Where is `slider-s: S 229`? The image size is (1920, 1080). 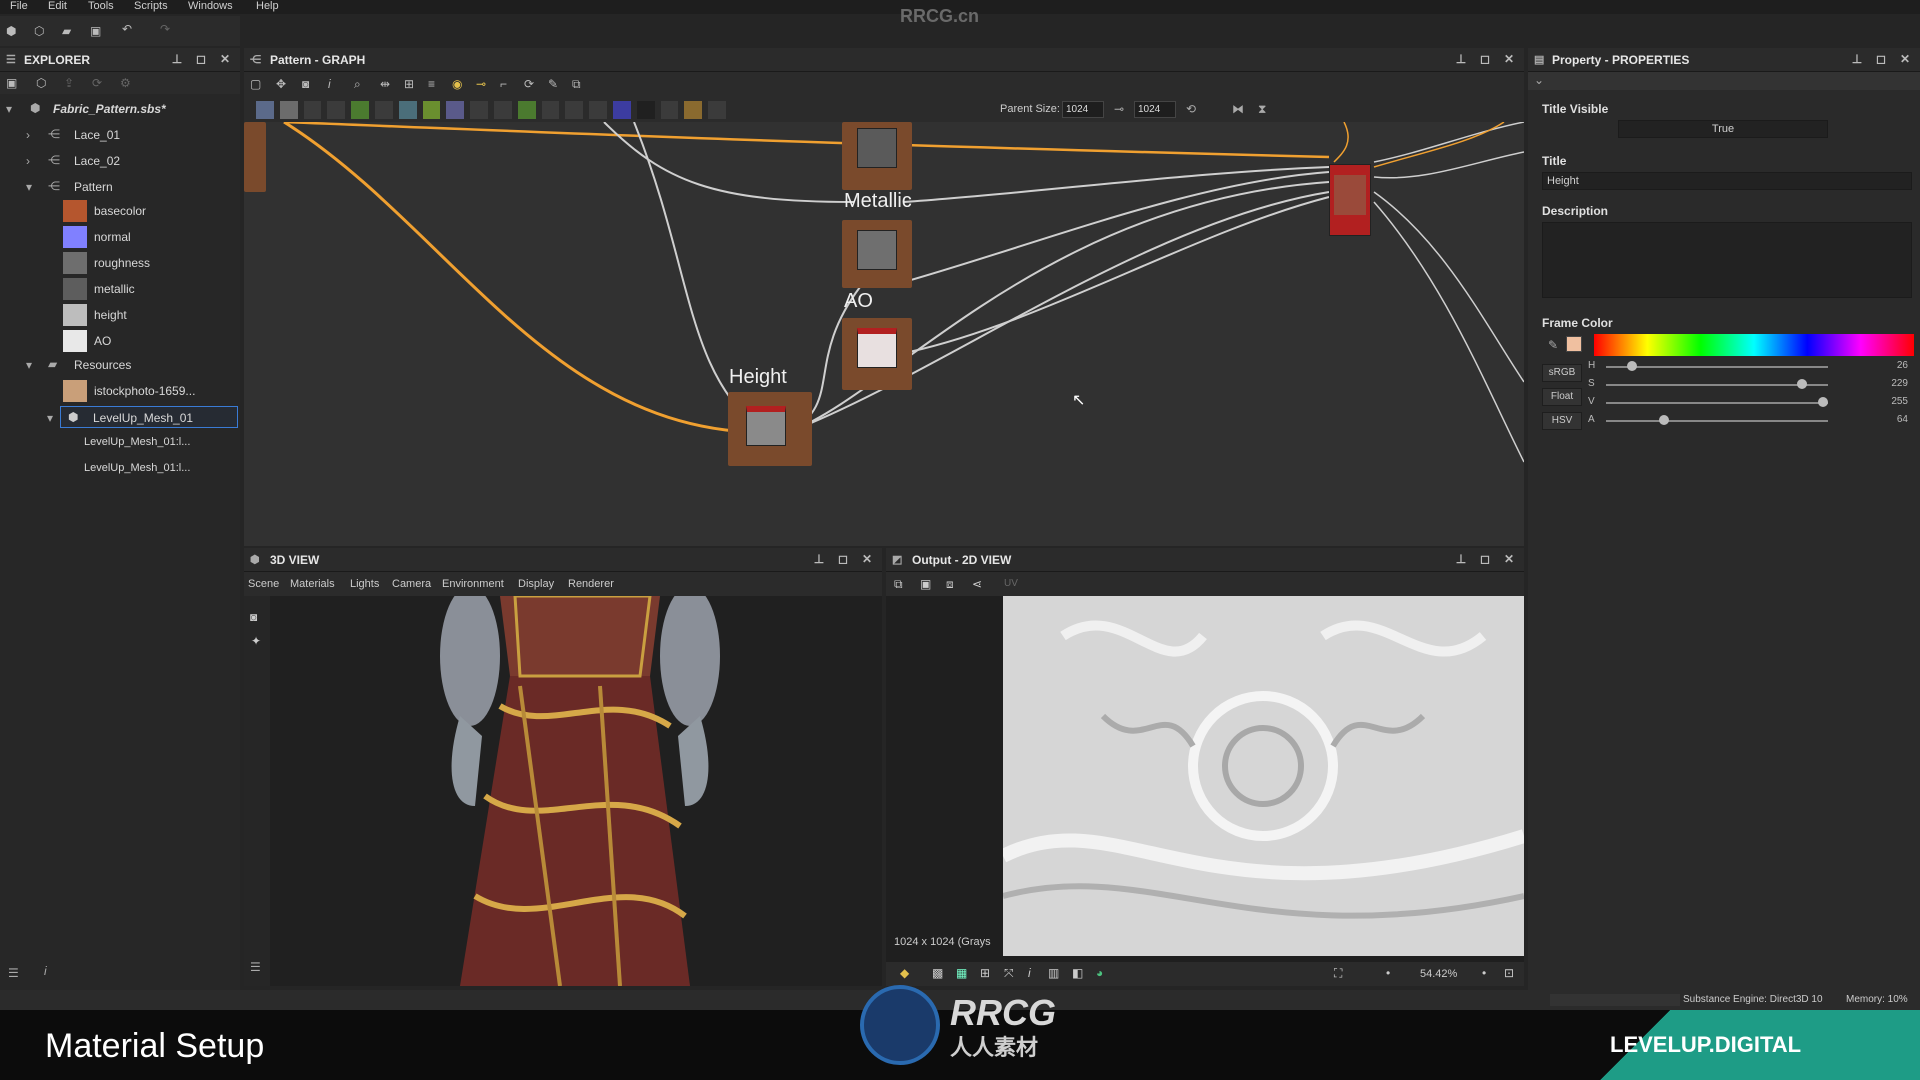 slider-s: S 229 is located at coordinates (1748, 385).